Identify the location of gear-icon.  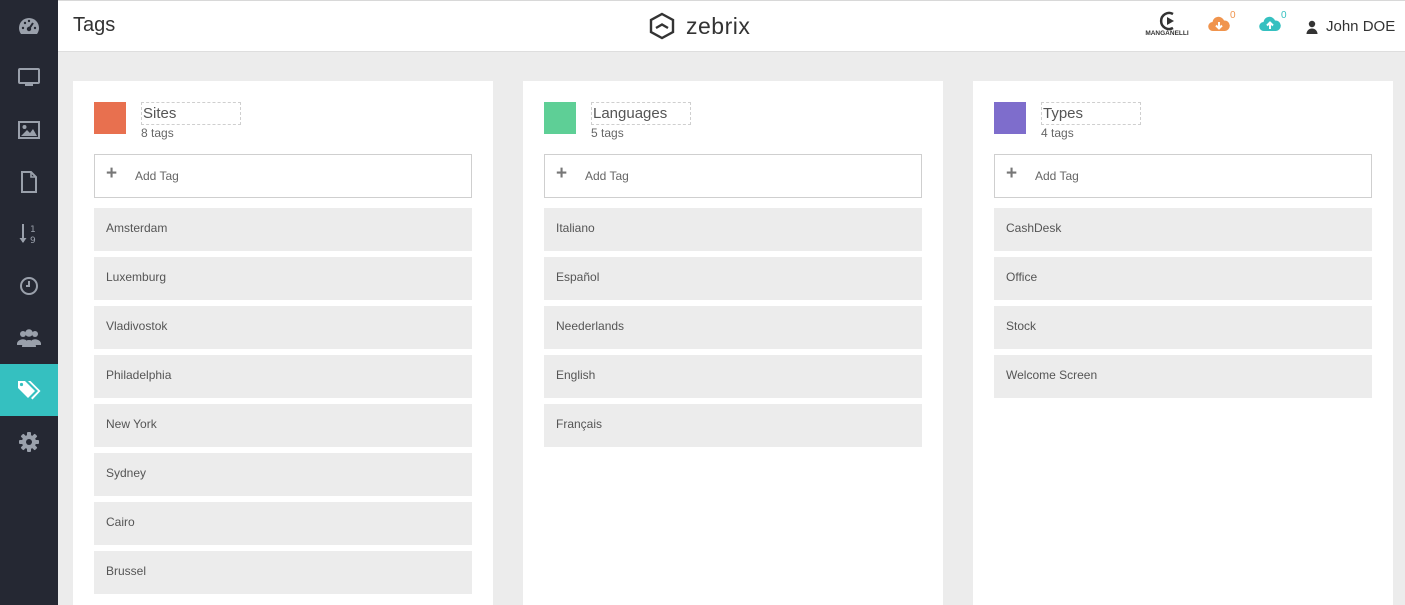
(29, 442).